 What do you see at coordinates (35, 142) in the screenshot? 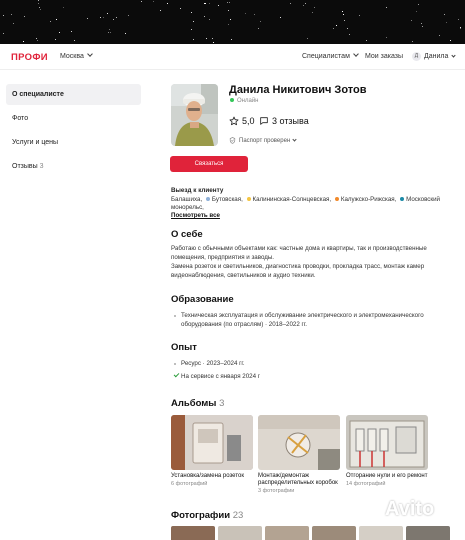
I see `sidebar-item-label: Услуги и цены` at bounding box center [35, 142].